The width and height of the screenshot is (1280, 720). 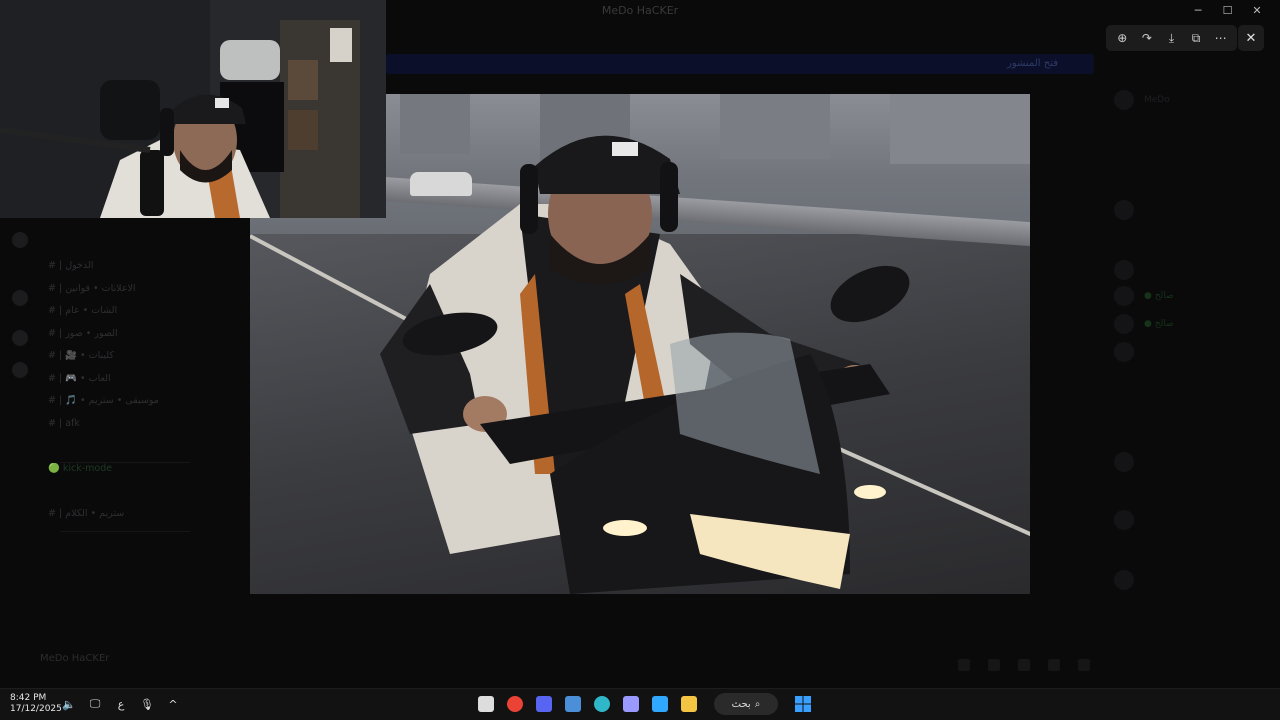 What do you see at coordinates (1032, 63) in the screenshot?
I see `post-banner-label: فتح المنشور` at bounding box center [1032, 63].